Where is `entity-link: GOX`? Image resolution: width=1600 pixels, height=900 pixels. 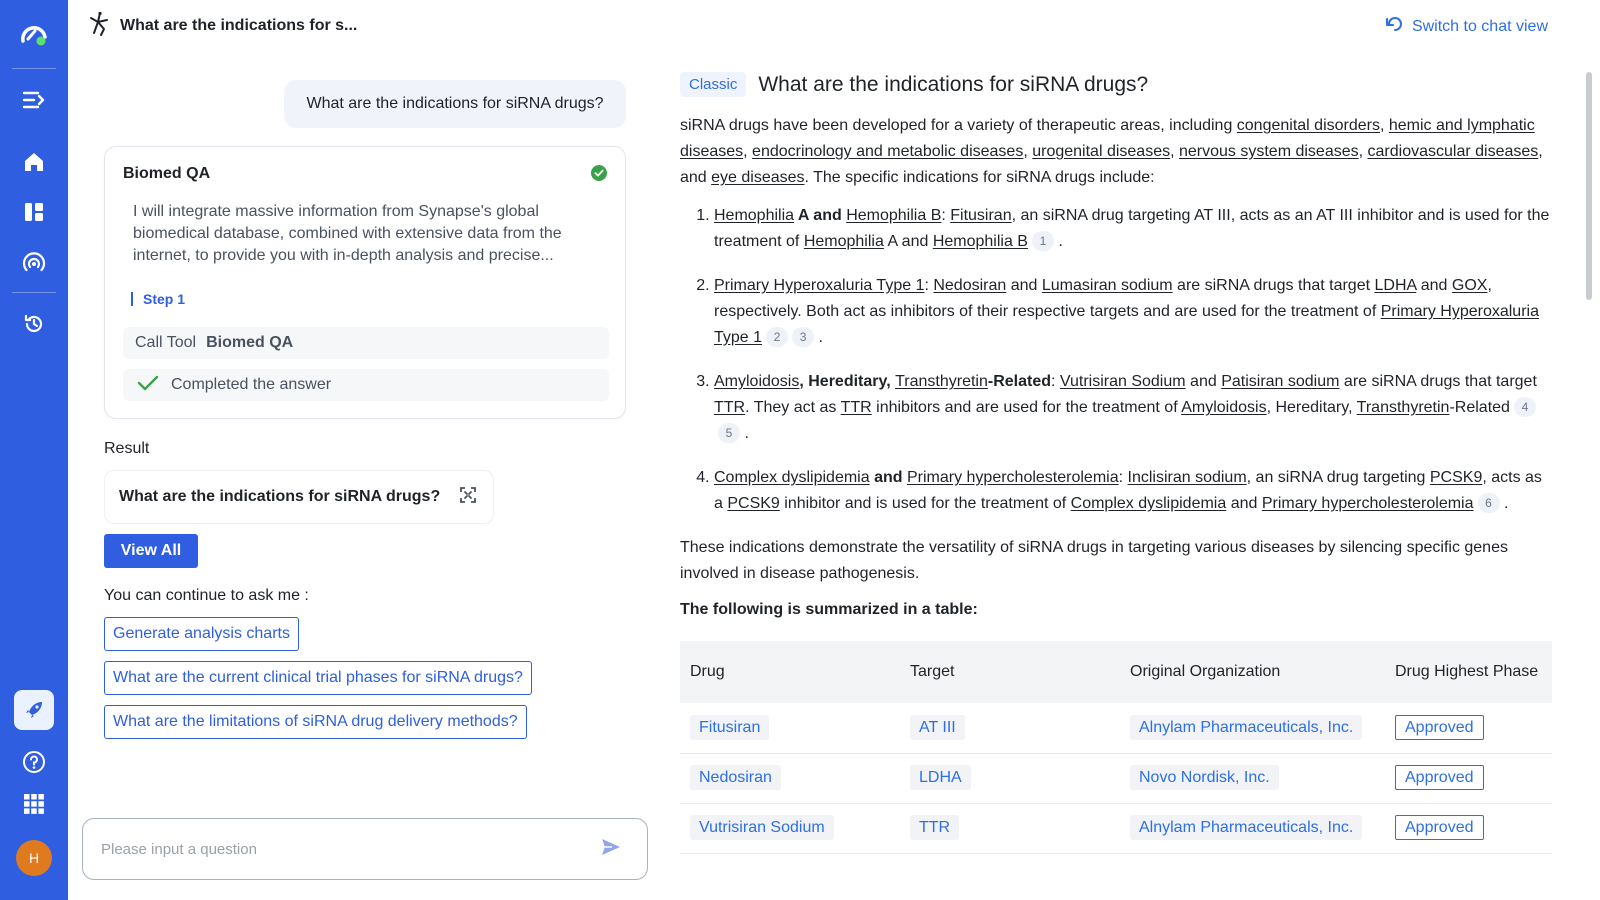
entity-link: GOX is located at coordinates (1470, 285).